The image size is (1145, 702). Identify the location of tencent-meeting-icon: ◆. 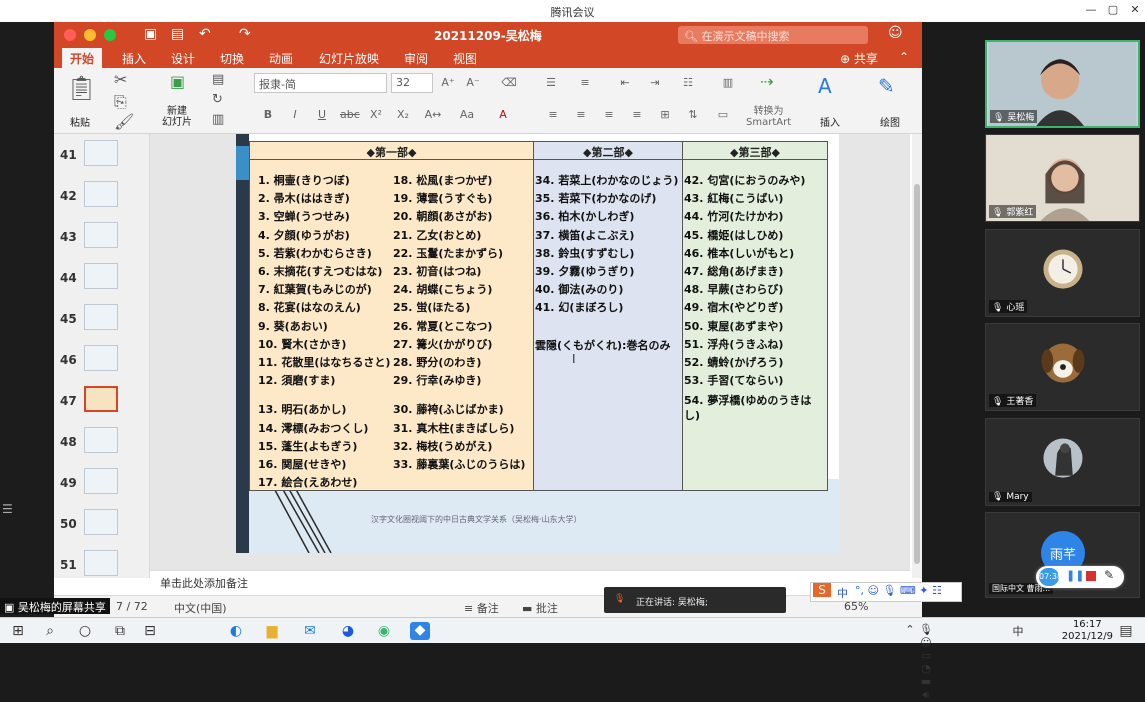
(420, 631).